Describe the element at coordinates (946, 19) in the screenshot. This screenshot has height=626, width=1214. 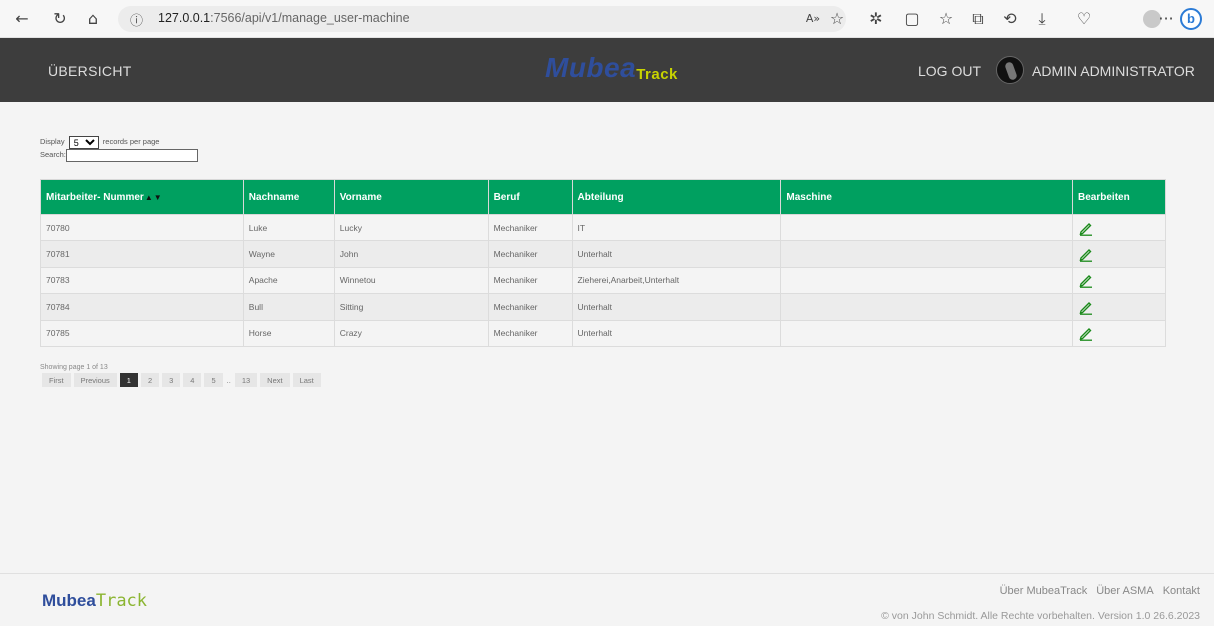
I see `favorites-icon: ☆` at that location.